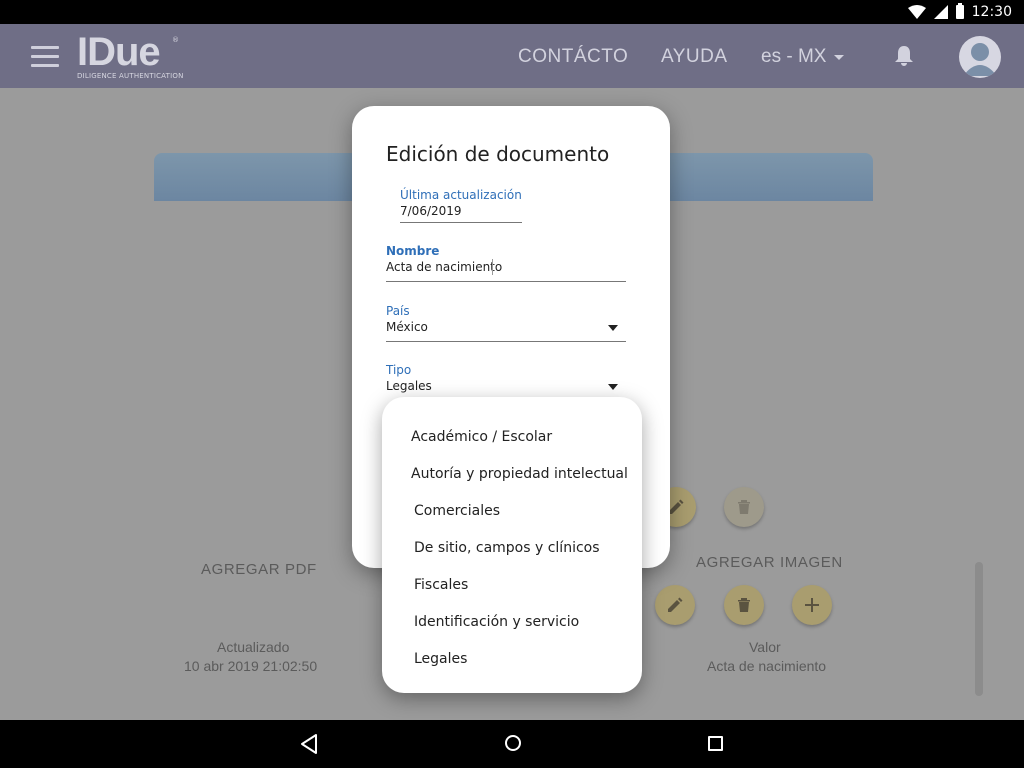  I want to click on dropdown-option-legales: Legales, so click(440, 659).